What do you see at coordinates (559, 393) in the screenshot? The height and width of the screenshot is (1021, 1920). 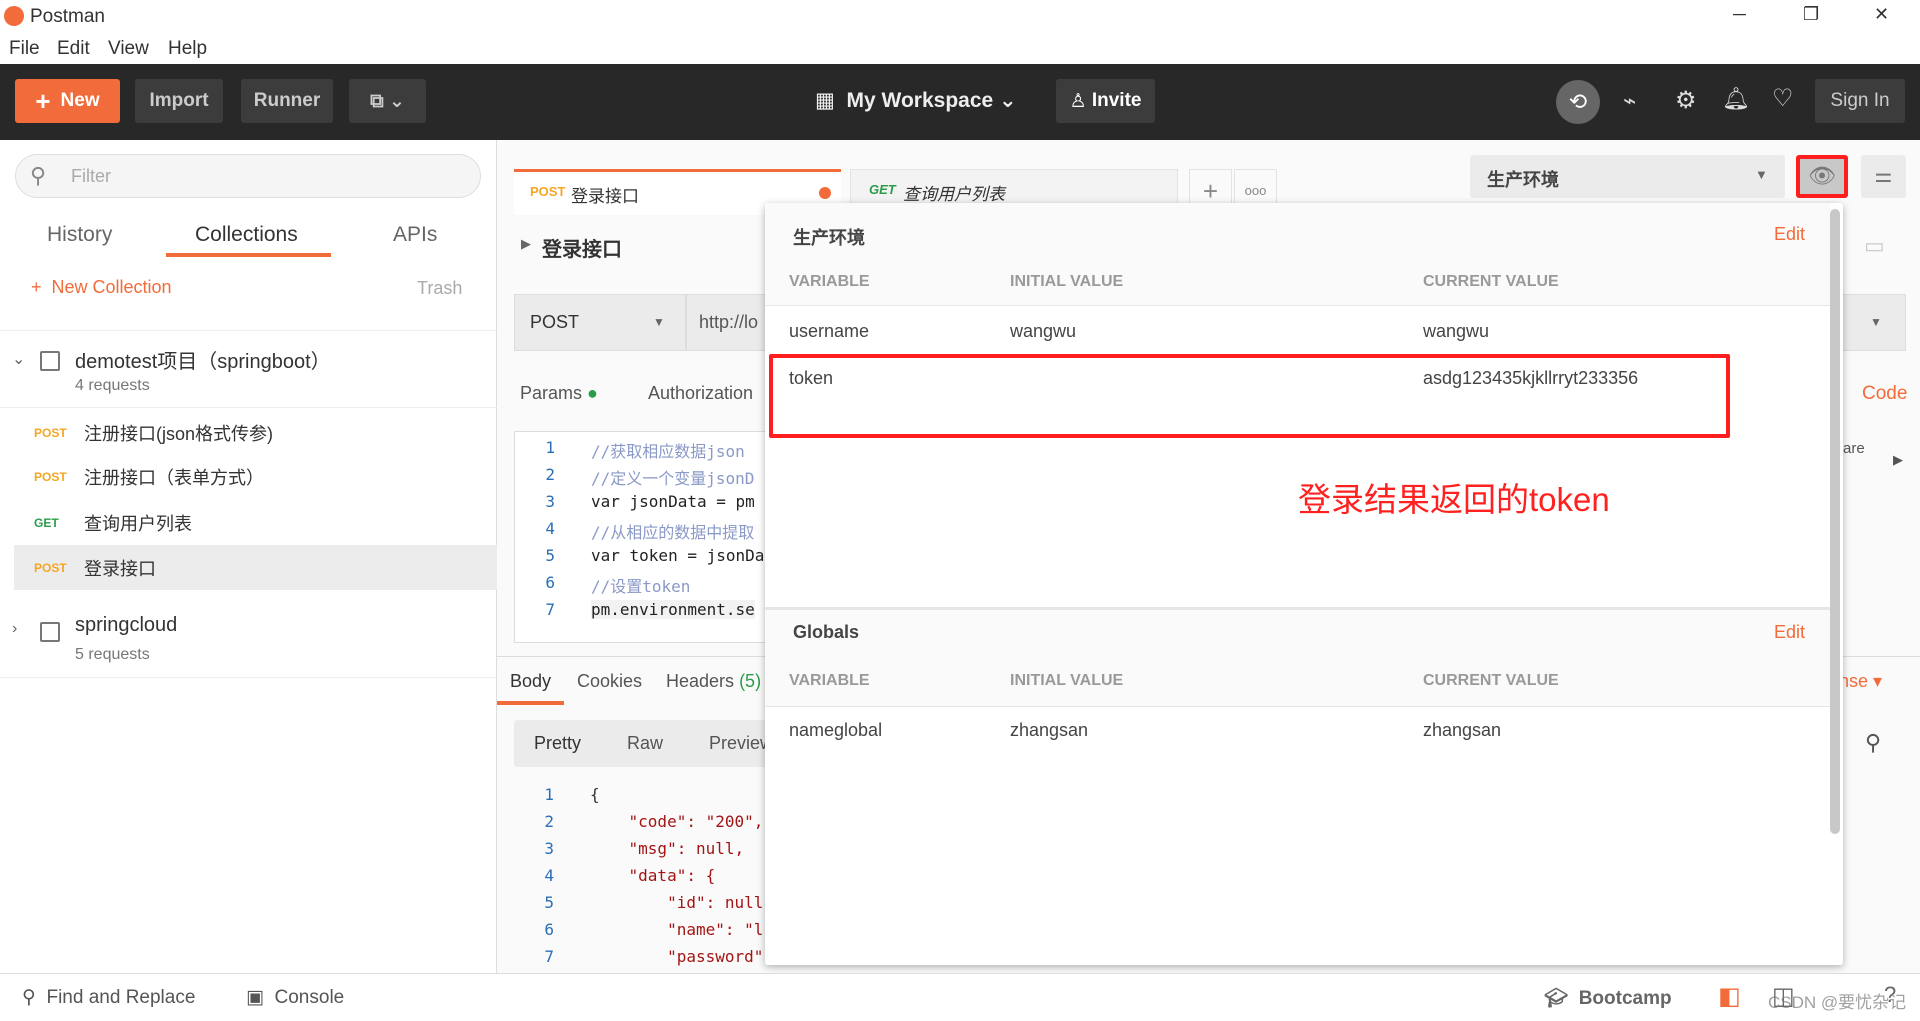 I see `tab-params: Params ●` at bounding box center [559, 393].